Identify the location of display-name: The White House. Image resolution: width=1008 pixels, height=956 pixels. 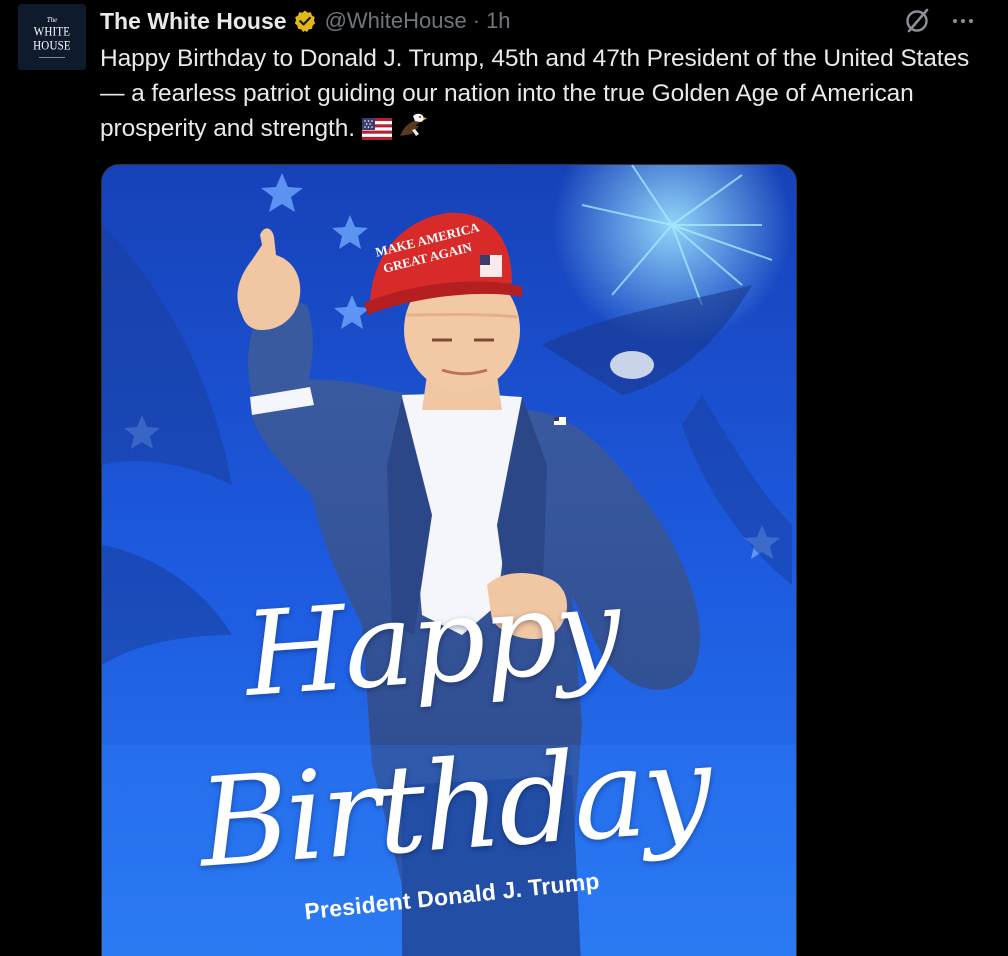
(193, 21).